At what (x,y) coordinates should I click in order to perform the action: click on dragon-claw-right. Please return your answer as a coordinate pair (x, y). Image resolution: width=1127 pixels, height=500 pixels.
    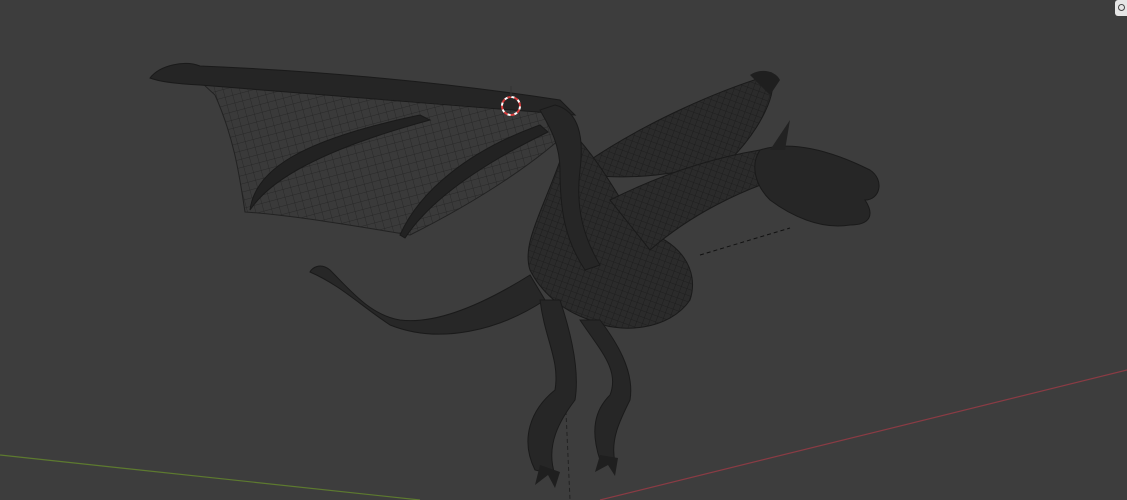
    Looking at the image, I should click on (606, 465).